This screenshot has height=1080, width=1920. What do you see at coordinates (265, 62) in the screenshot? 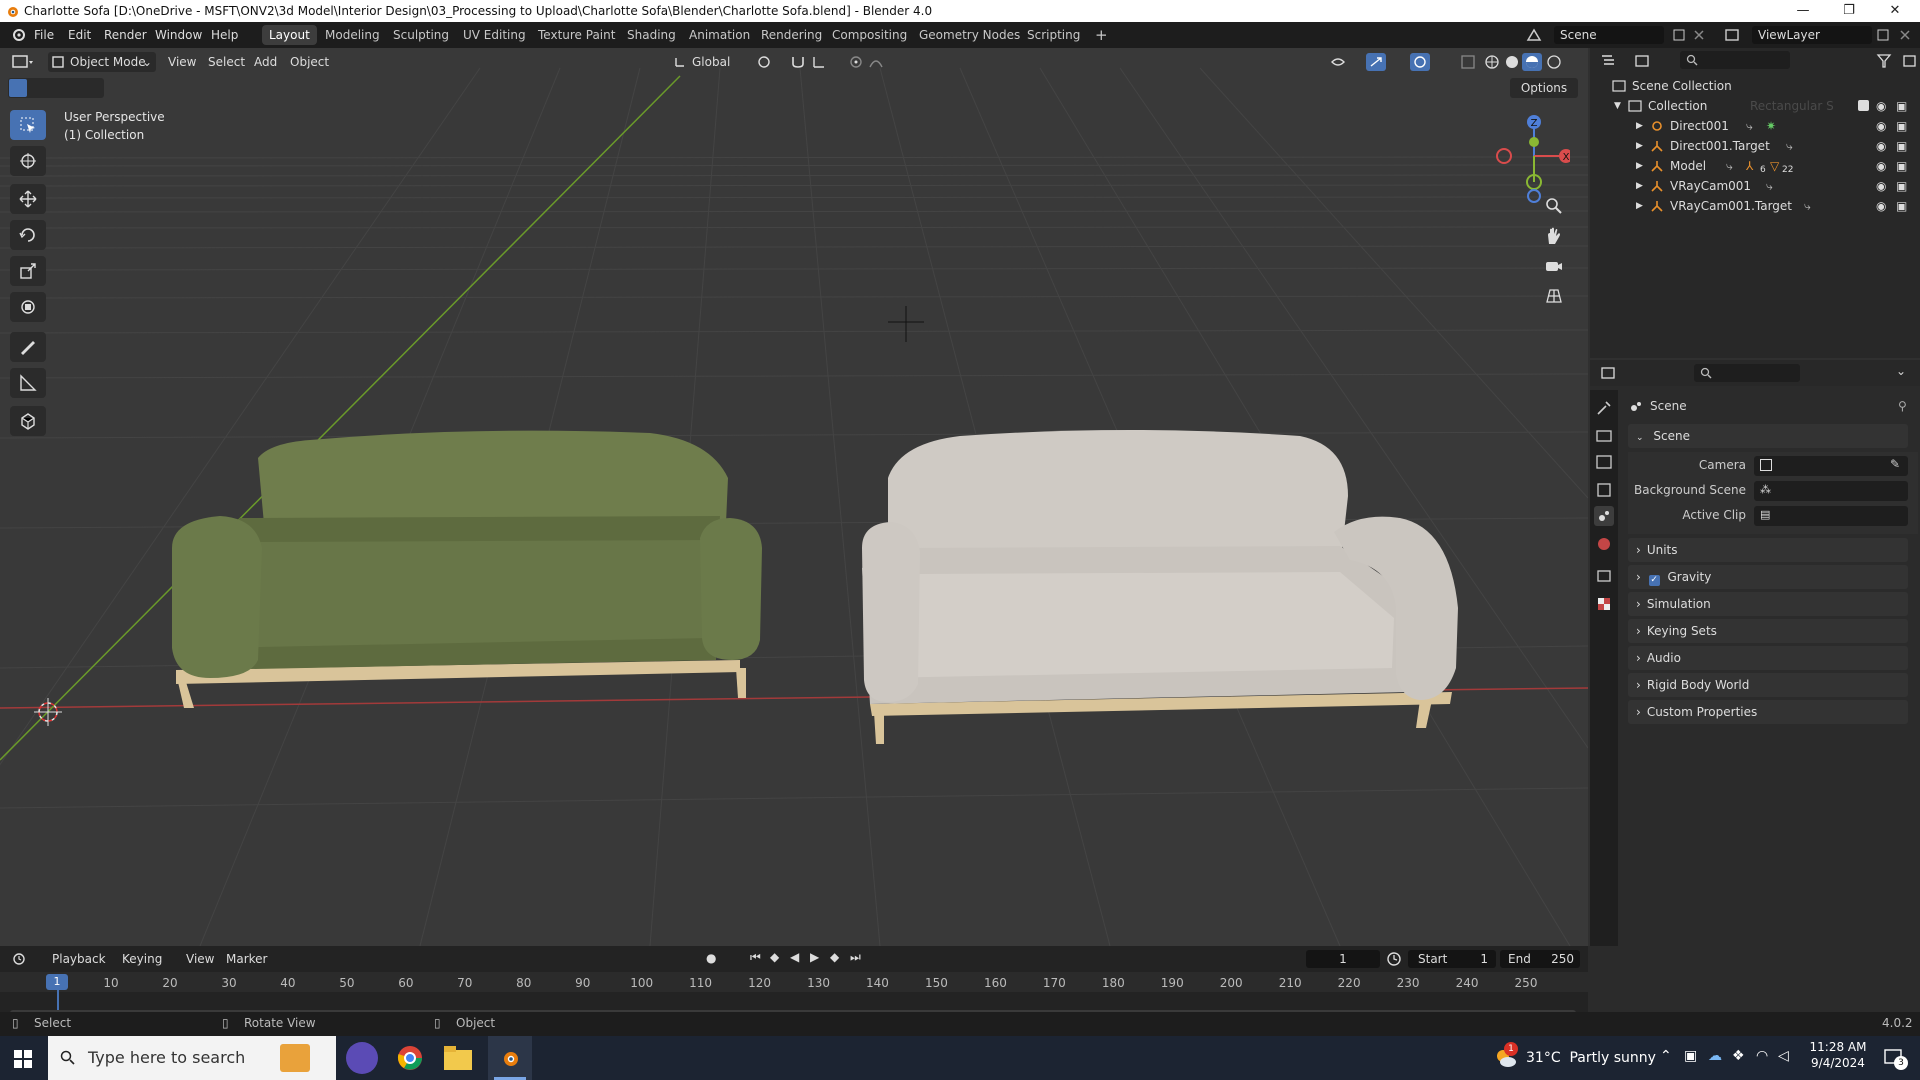
I see `viewport-menu-add: Add` at bounding box center [265, 62].